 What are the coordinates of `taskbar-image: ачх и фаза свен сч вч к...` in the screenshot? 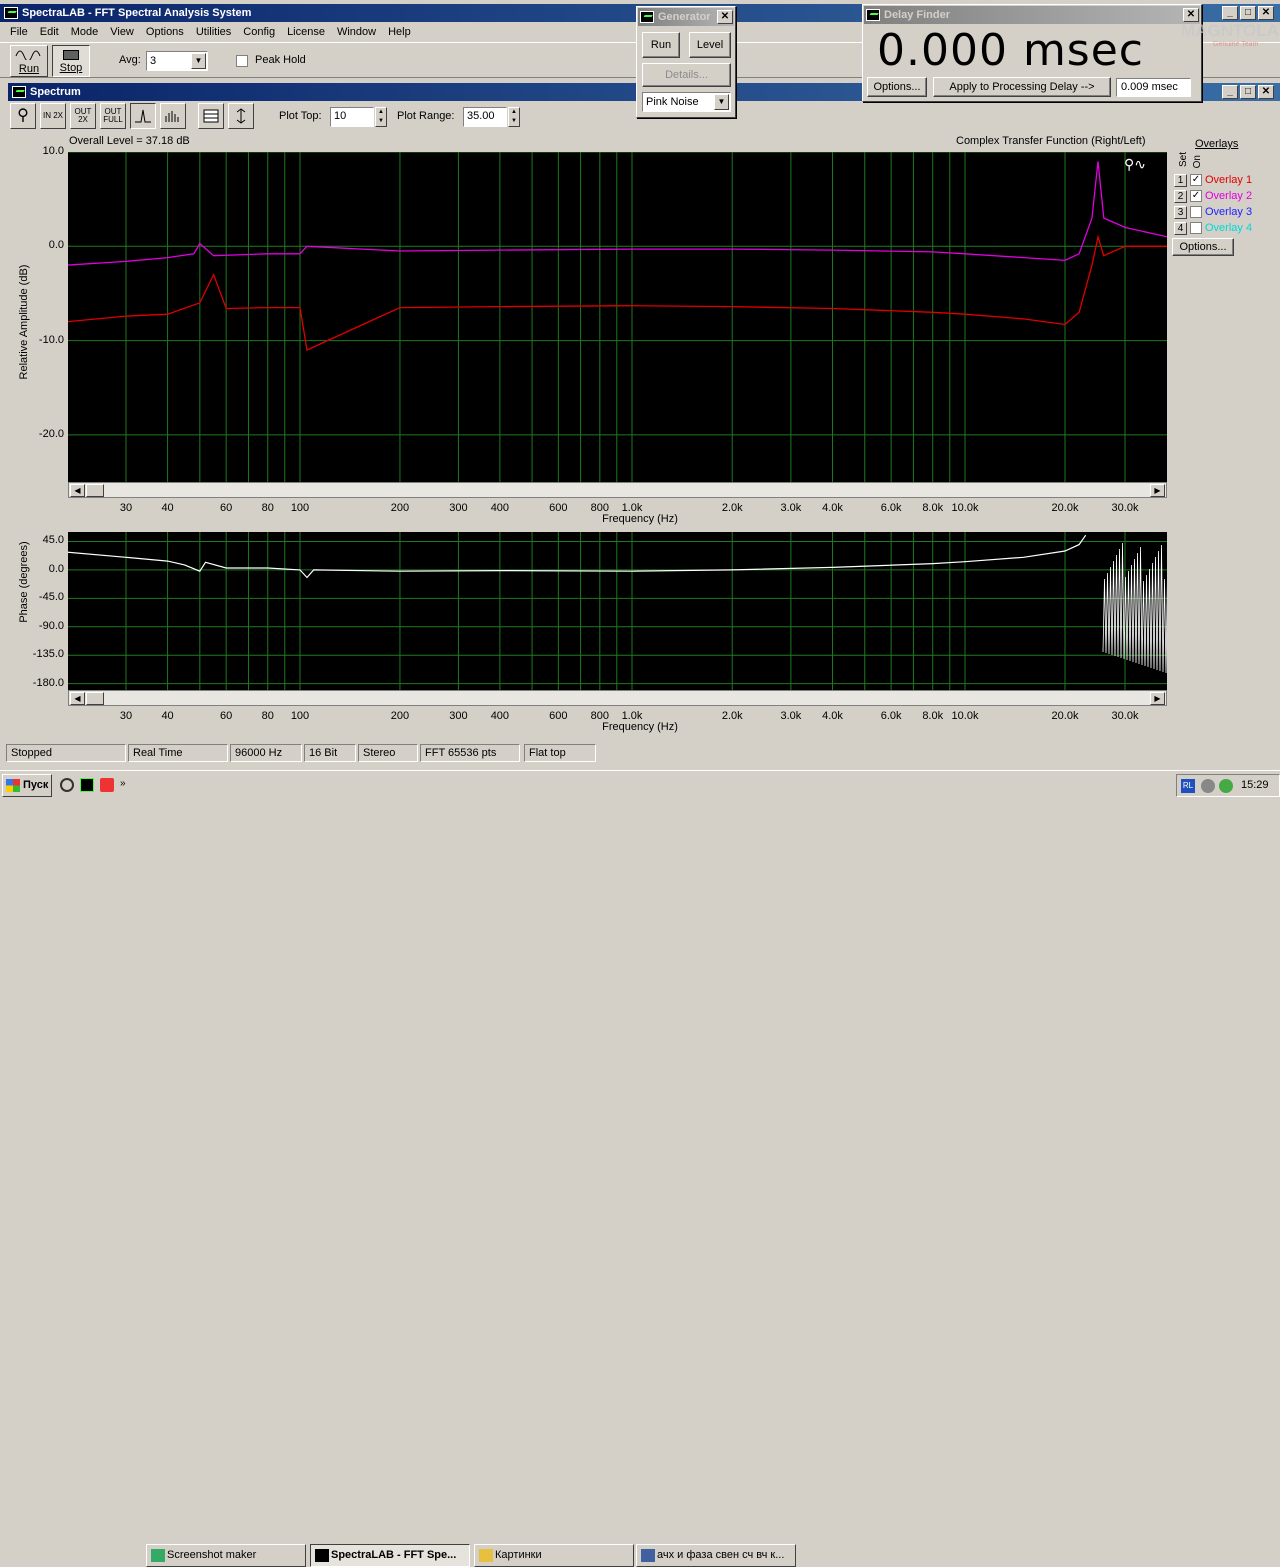 It's located at (716, 1555).